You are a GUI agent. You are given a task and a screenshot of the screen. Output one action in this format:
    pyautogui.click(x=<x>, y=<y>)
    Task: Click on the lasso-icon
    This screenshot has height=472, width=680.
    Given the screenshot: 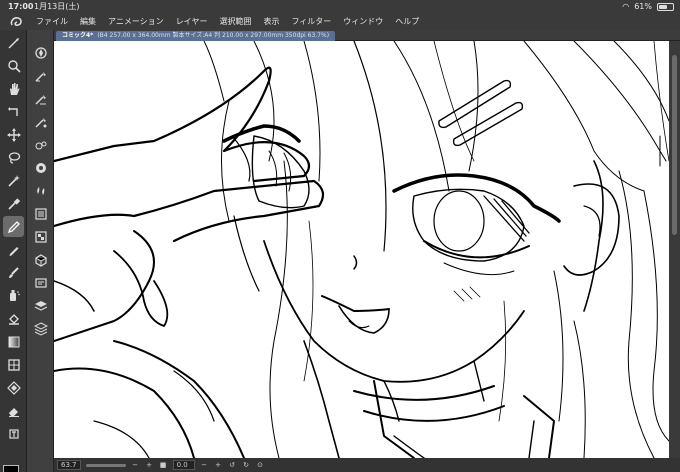 What is the action you would take?
    pyautogui.click(x=13, y=157)
    